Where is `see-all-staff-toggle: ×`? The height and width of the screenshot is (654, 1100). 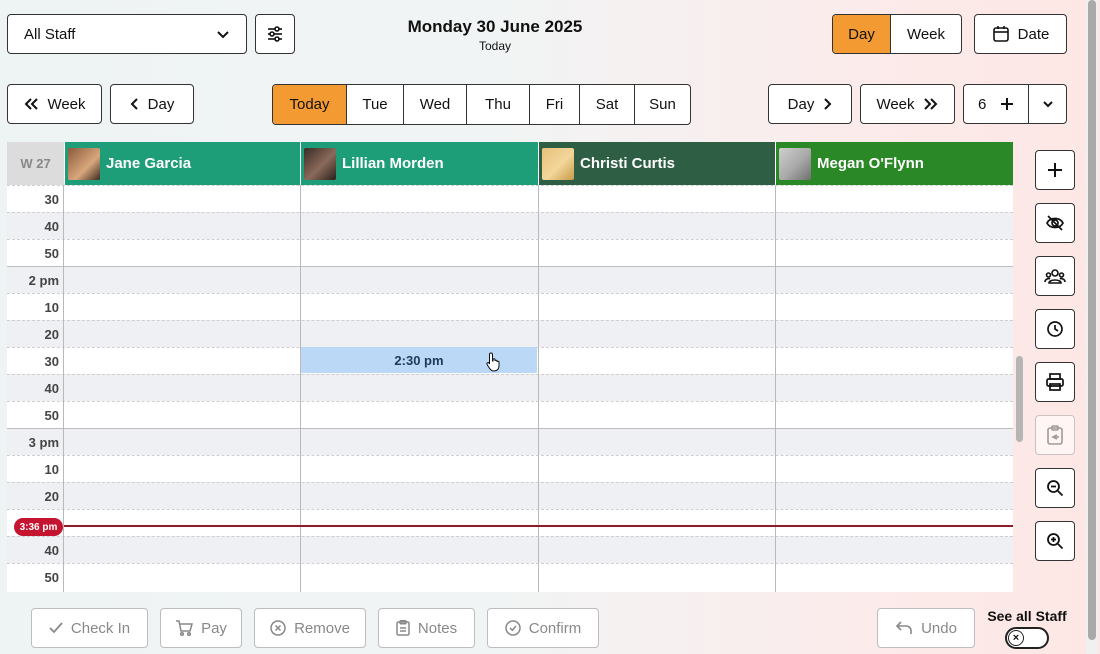 see-all-staff-toggle: × is located at coordinates (1027, 638).